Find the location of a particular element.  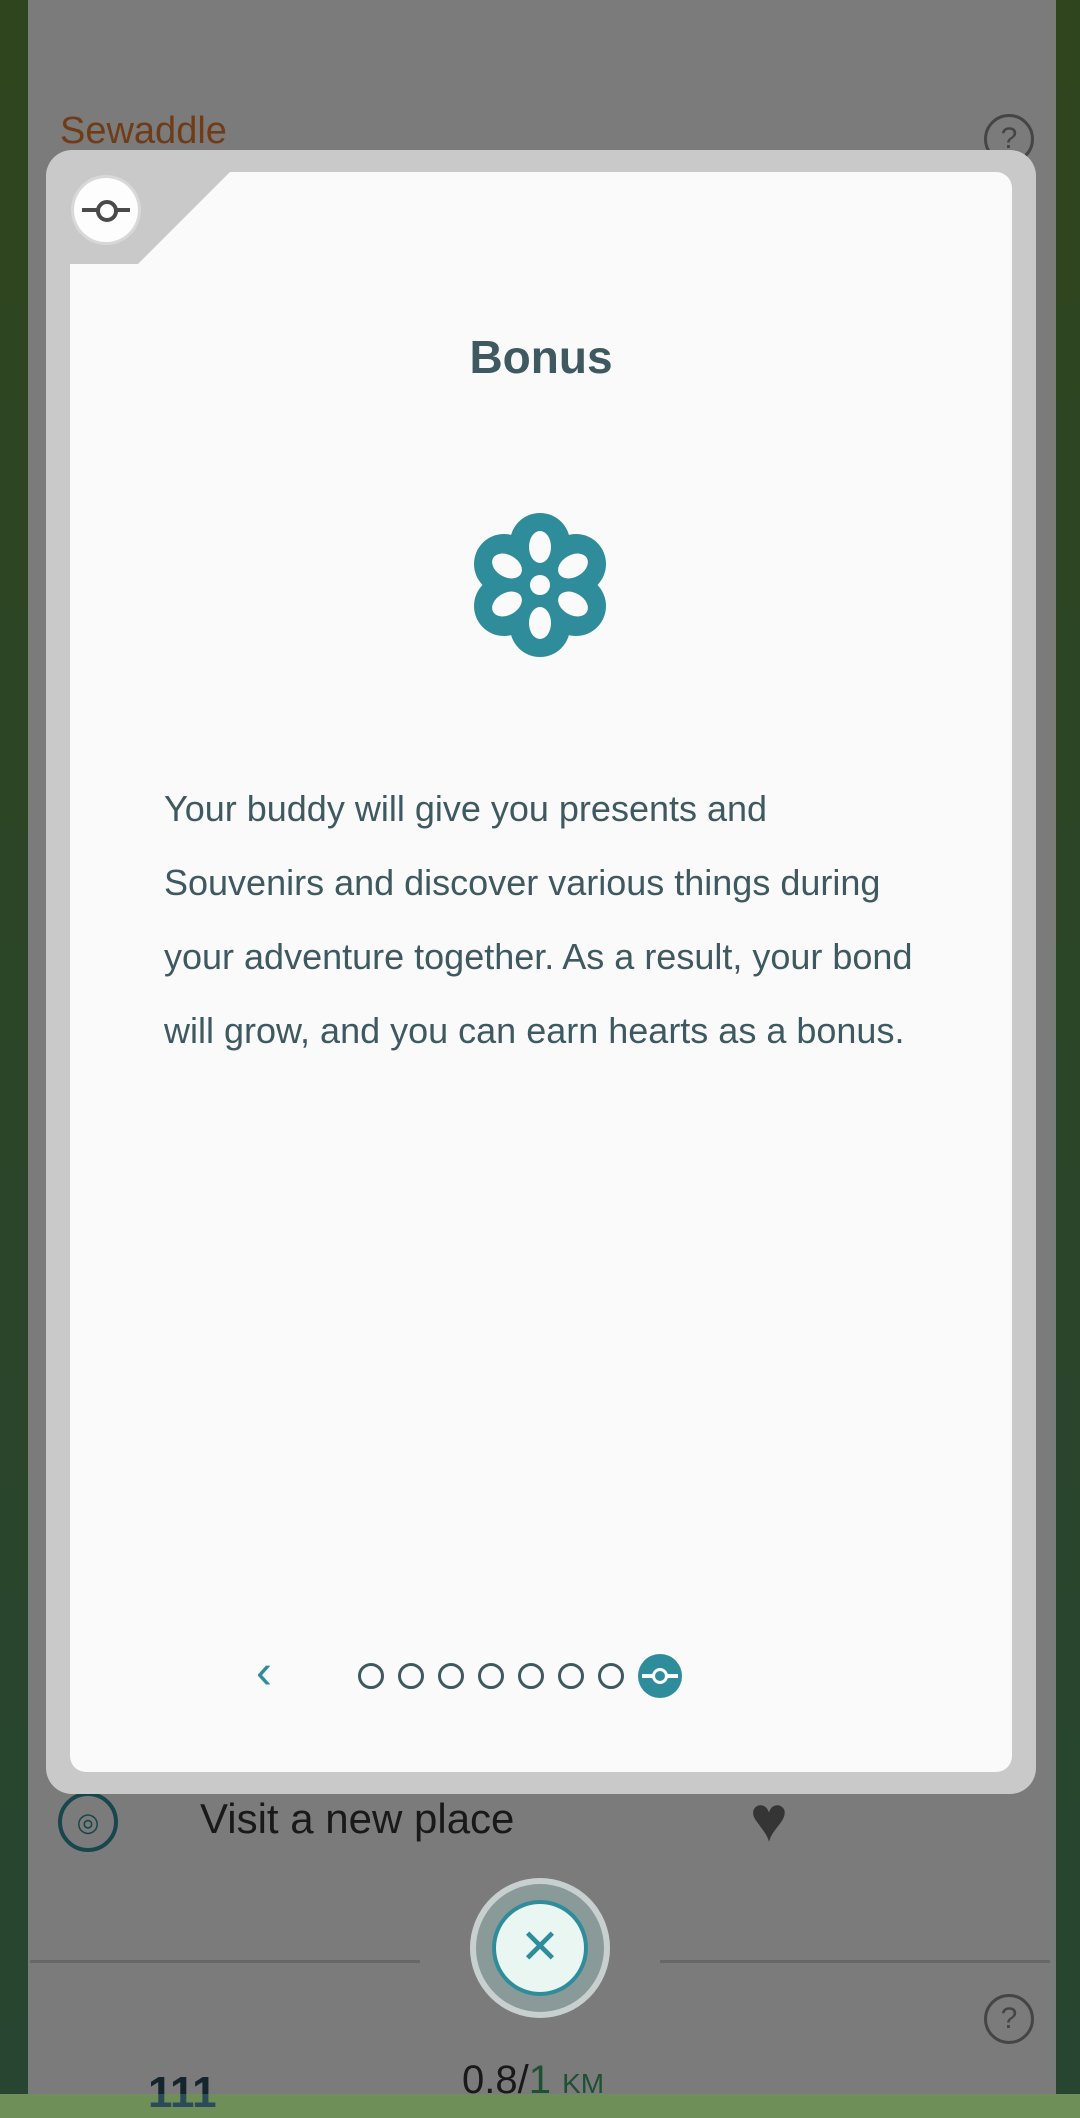

previous-page-button: ‹ is located at coordinates (264, 1673).